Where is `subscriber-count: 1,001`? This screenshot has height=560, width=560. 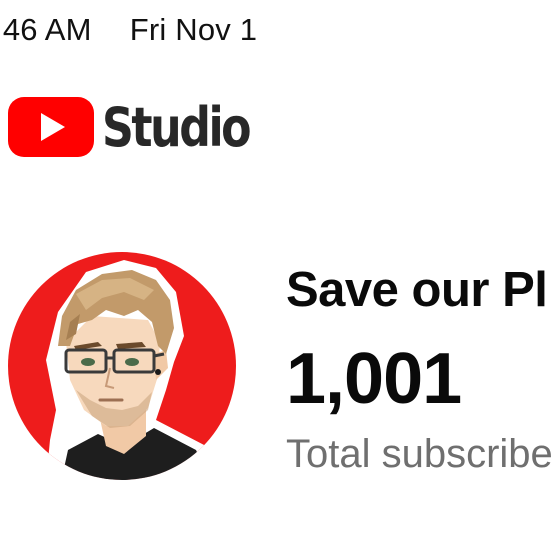
subscriber-count: 1,001 is located at coordinates (374, 379).